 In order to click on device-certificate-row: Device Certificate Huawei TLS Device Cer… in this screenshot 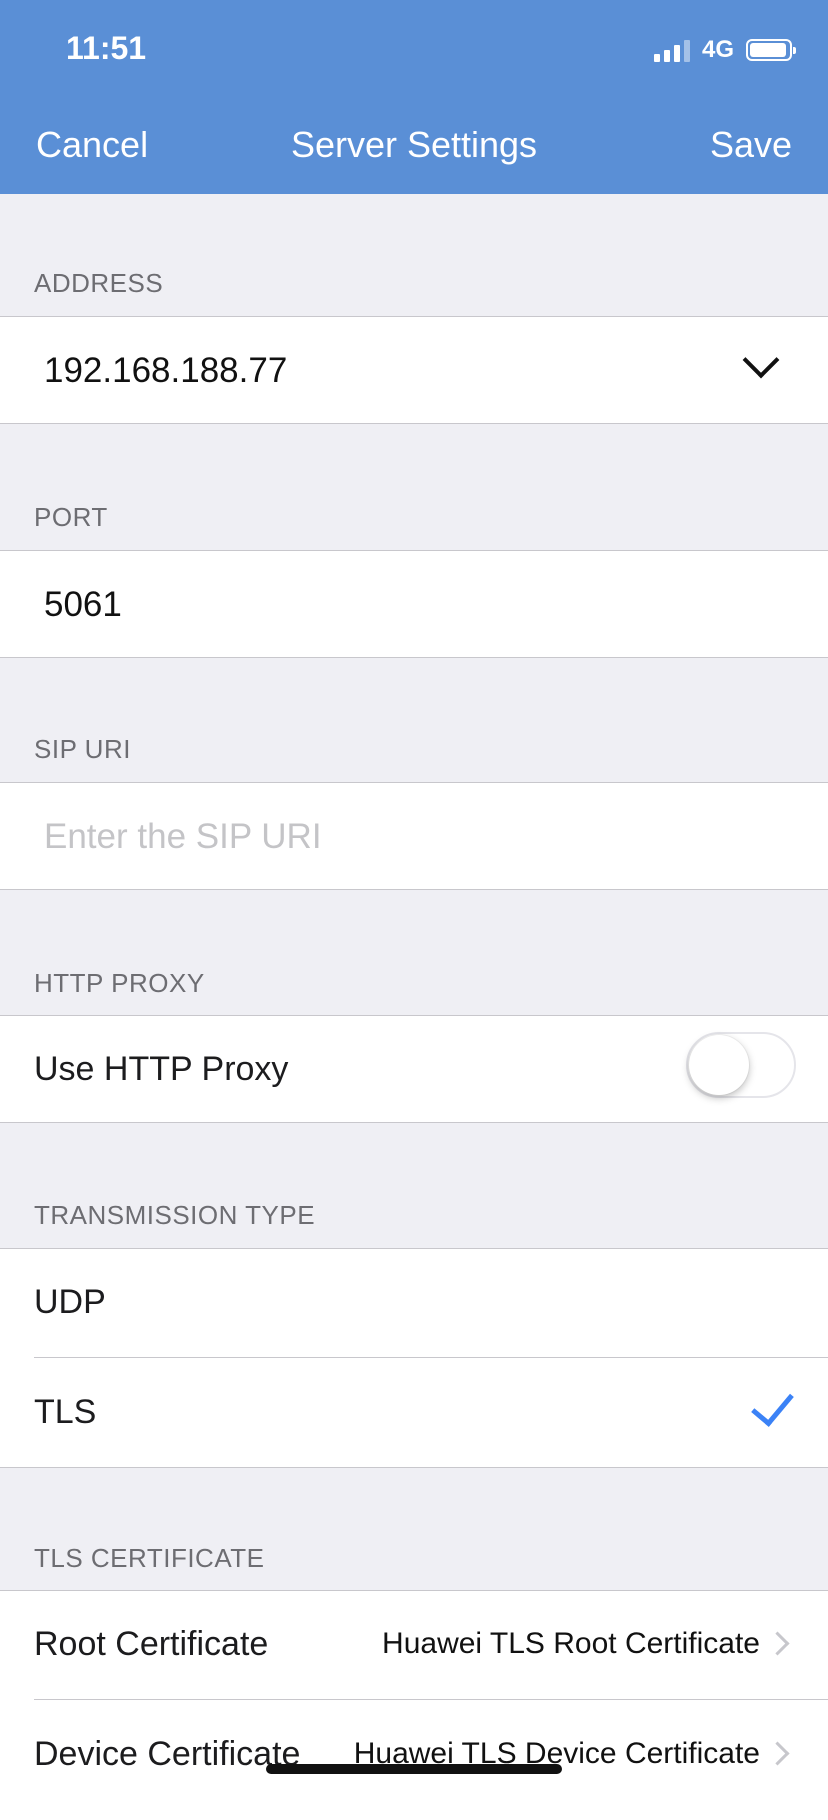, I will do `click(414, 1755)`.